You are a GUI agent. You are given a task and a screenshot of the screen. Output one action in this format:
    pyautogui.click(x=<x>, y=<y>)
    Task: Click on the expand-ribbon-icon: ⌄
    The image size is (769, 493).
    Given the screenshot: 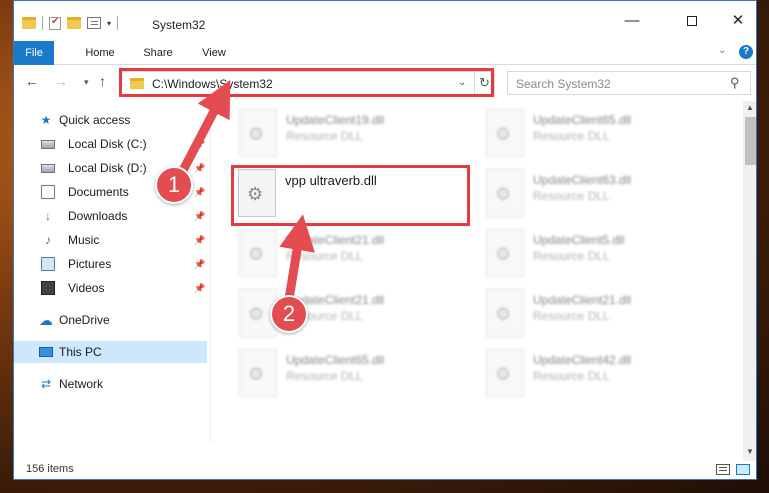 What is the action you would take?
    pyautogui.click(x=722, y=50)
    